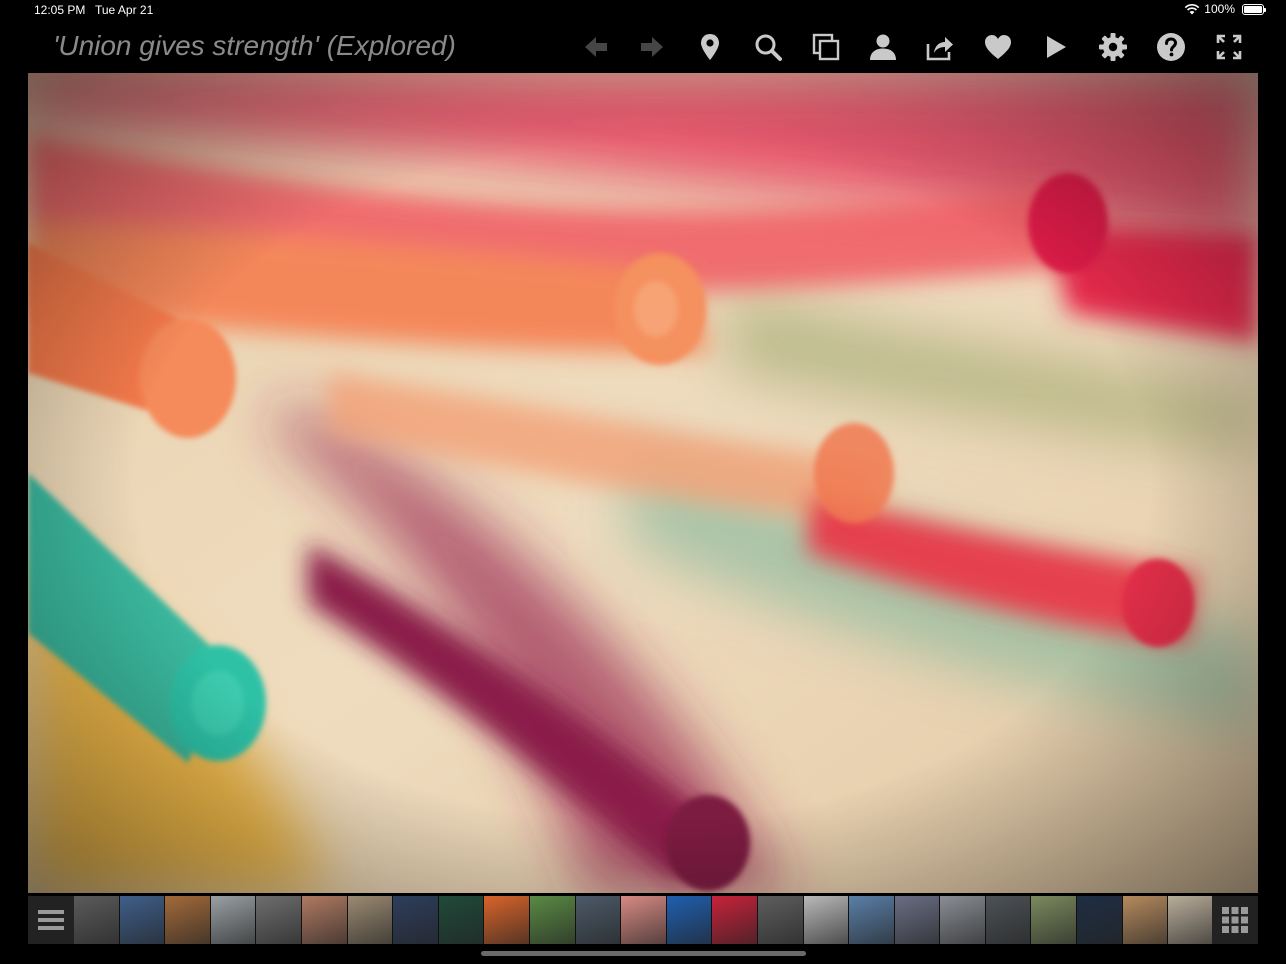  I want to click on status-bar: 12:05 PM Tue Apr 21 100%, so click(643, 10).